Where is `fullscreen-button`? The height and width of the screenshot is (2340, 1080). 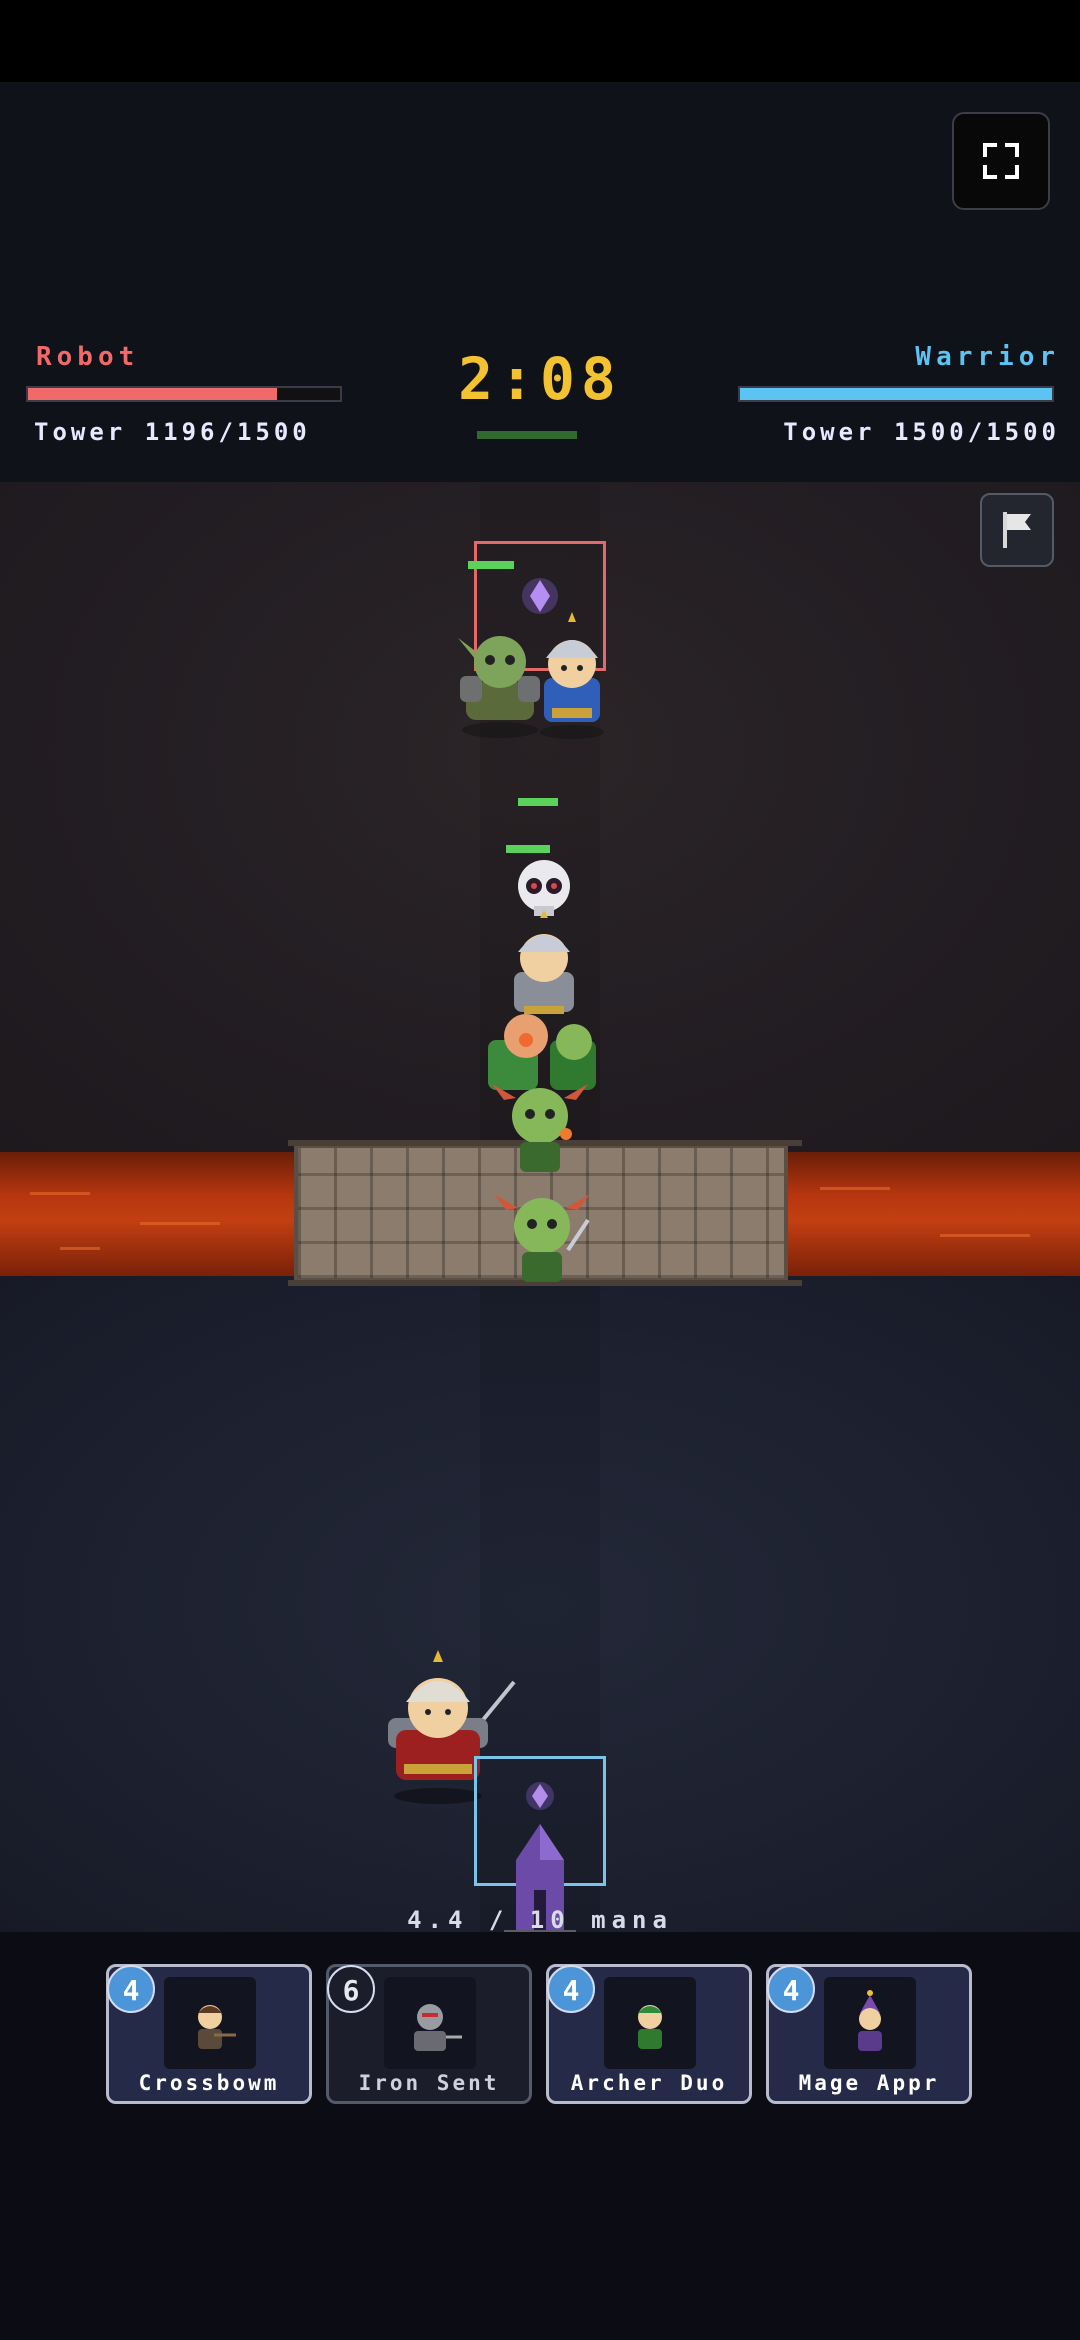
fullscreen-button is located at coordinates (1001, 161).